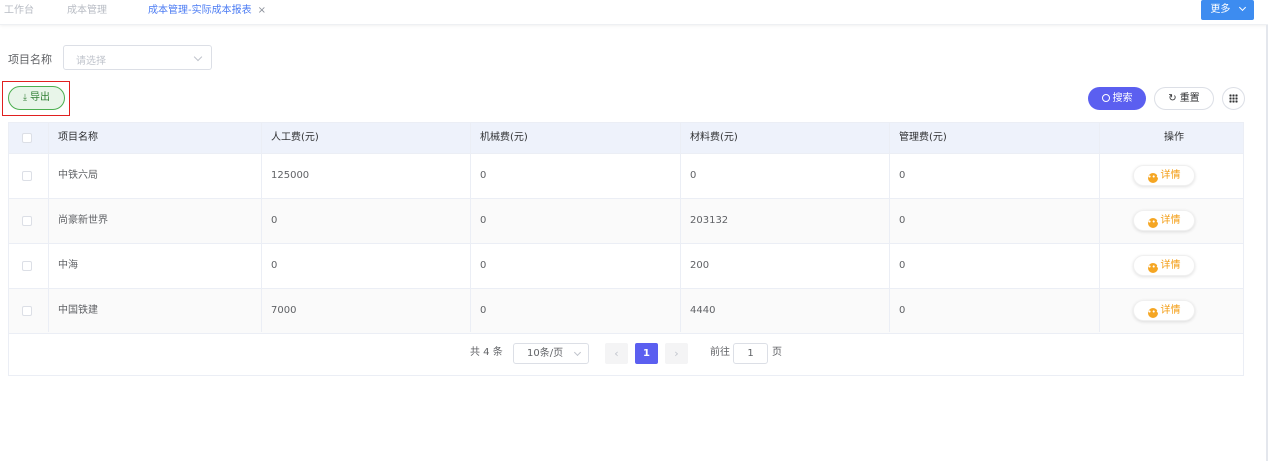  What do you see at coordinates (39, 97) in the screenshot?
I see `export-label: 导出` at bounding box center [39, 97].